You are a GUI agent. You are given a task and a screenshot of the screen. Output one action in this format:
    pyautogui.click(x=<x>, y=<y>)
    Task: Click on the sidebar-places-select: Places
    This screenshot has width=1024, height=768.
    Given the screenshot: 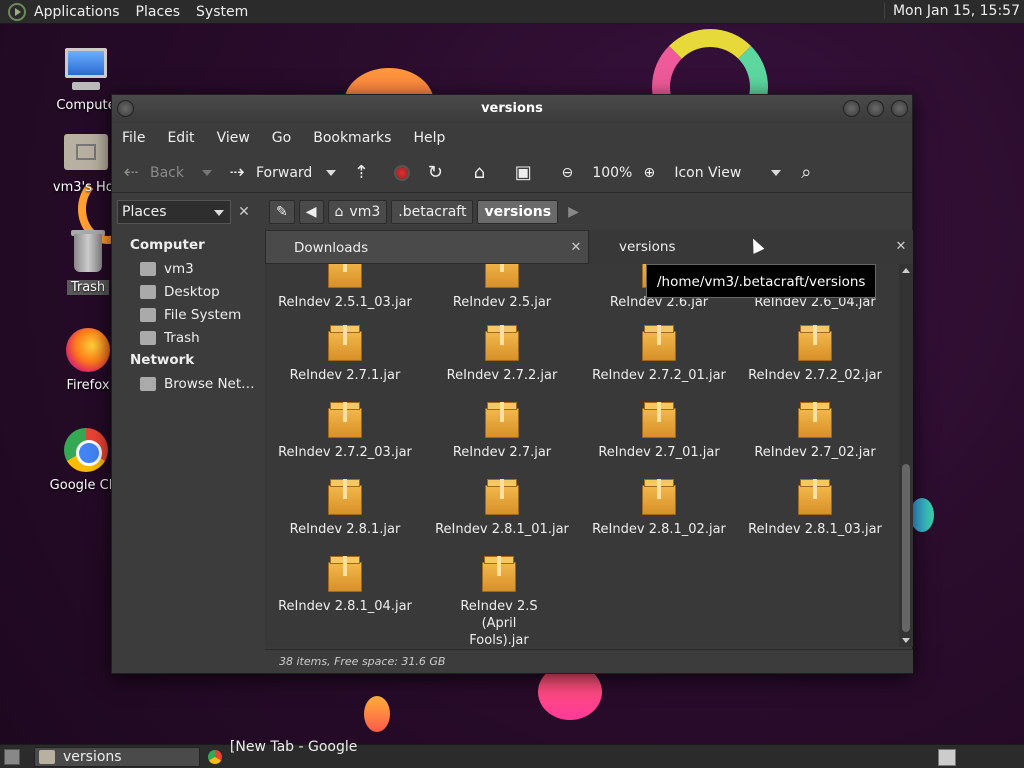 What is the action you would take?
    pyautogui.click(x=174, y=212)
    